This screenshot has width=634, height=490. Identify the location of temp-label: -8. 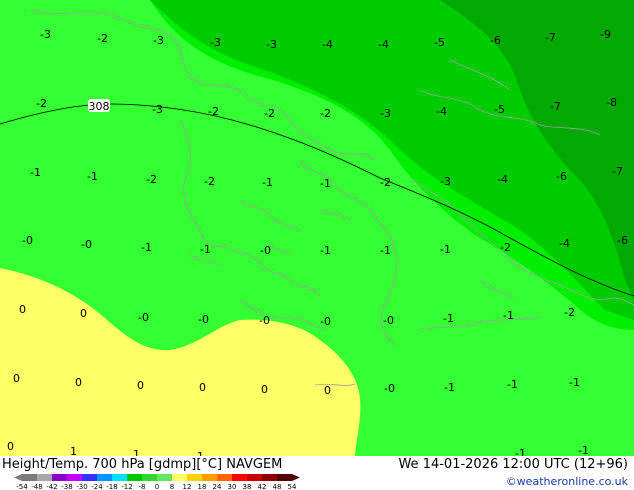
(611, 102).